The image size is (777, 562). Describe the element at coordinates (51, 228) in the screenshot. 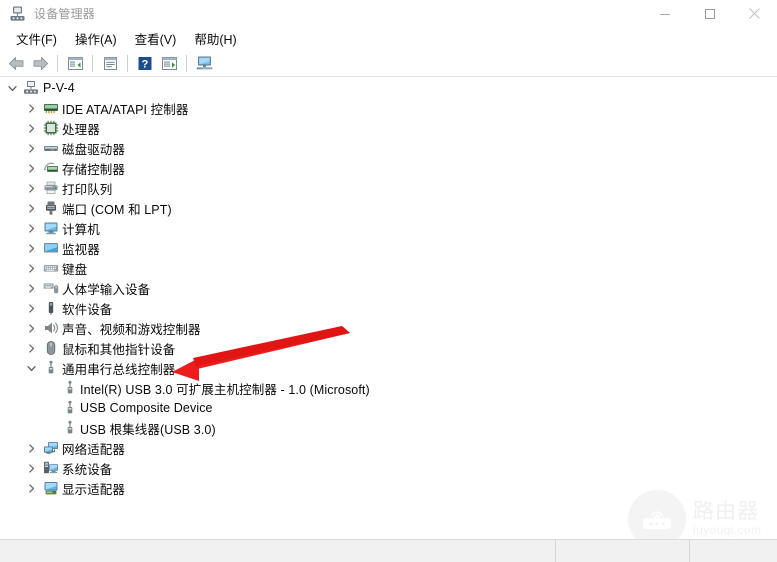

I see `computer-icon` at that location.